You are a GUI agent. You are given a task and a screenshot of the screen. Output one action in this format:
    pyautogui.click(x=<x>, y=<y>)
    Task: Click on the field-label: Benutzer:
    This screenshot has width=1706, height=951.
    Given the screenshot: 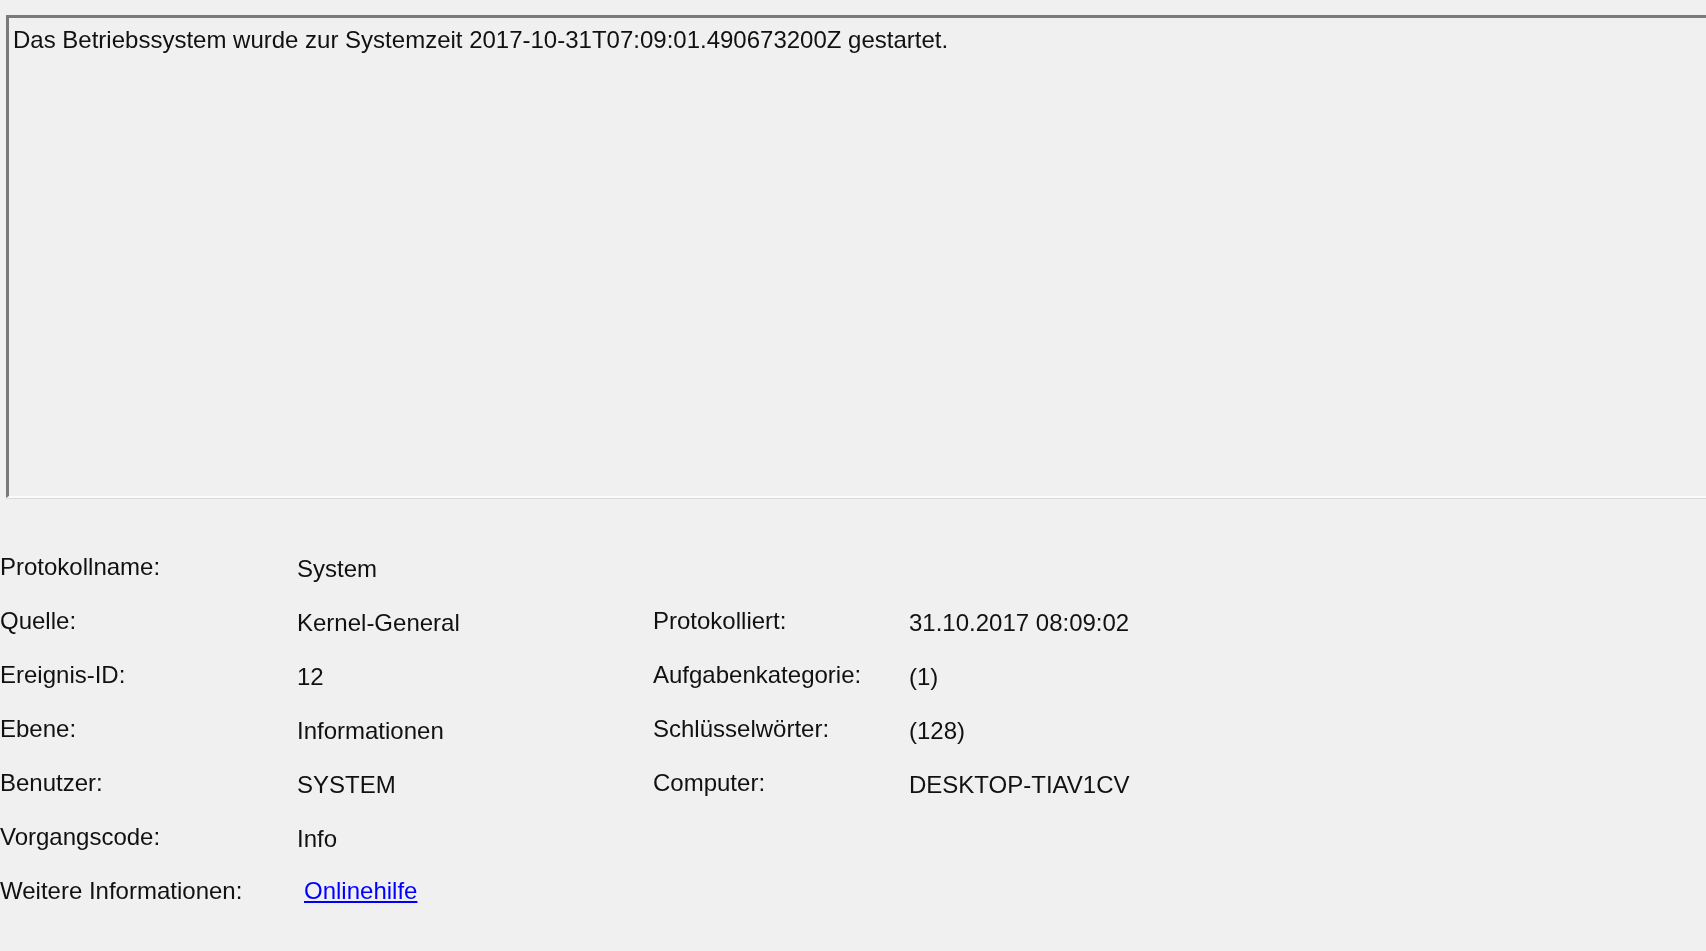 What is the action you would take?
    pyautogui.click(x=51, y=783)
    